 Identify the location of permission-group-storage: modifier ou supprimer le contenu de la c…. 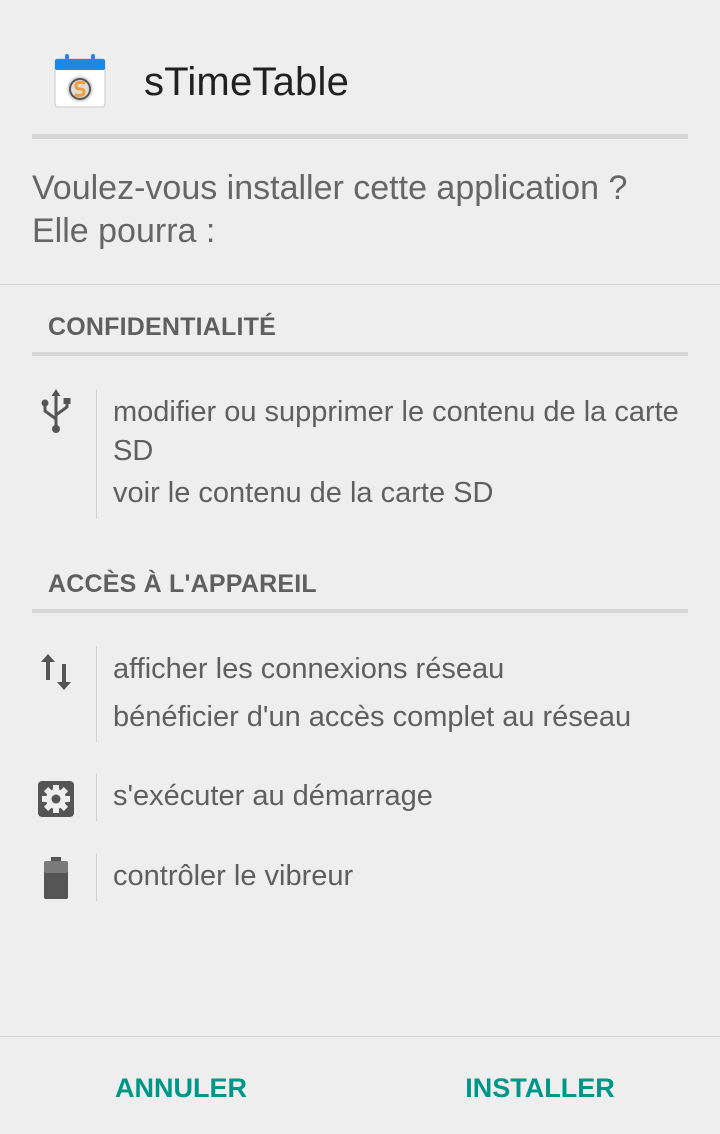
(360, 454).